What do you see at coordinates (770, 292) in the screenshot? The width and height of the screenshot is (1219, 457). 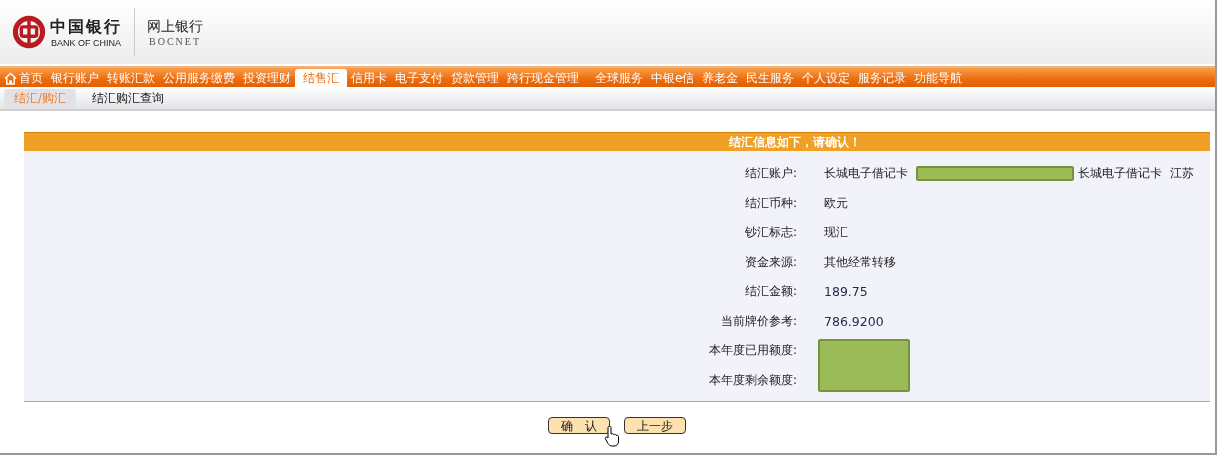 I see `field-label: 结汇金额:` at bounding box center [770, 292].